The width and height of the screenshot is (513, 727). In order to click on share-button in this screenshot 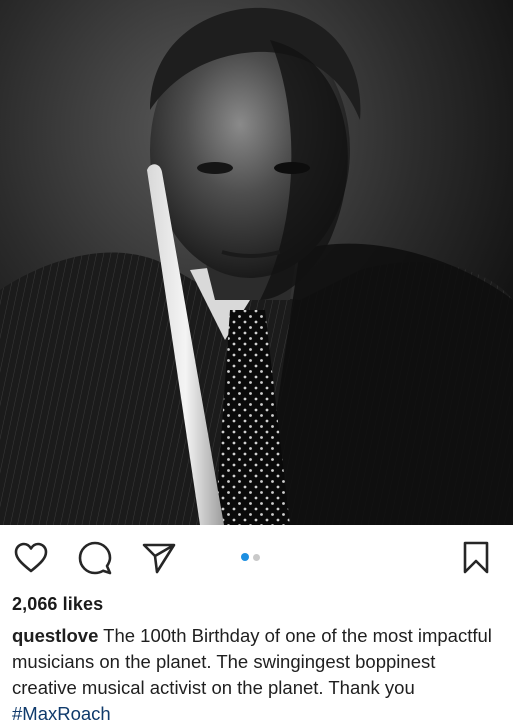, I will do `click(159, 558)`.